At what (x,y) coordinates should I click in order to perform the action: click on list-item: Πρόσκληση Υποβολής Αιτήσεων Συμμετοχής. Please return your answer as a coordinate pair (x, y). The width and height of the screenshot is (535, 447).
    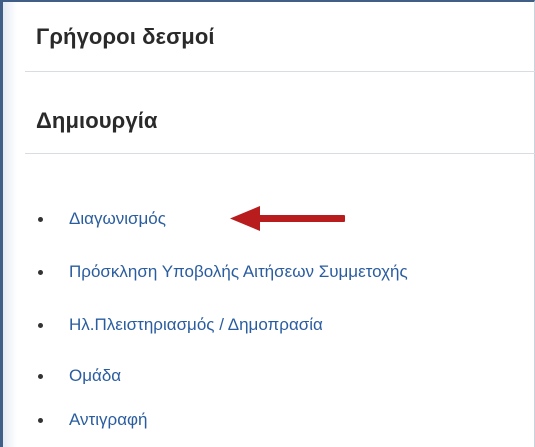
    Looking at the image, I should click on (223, 272).